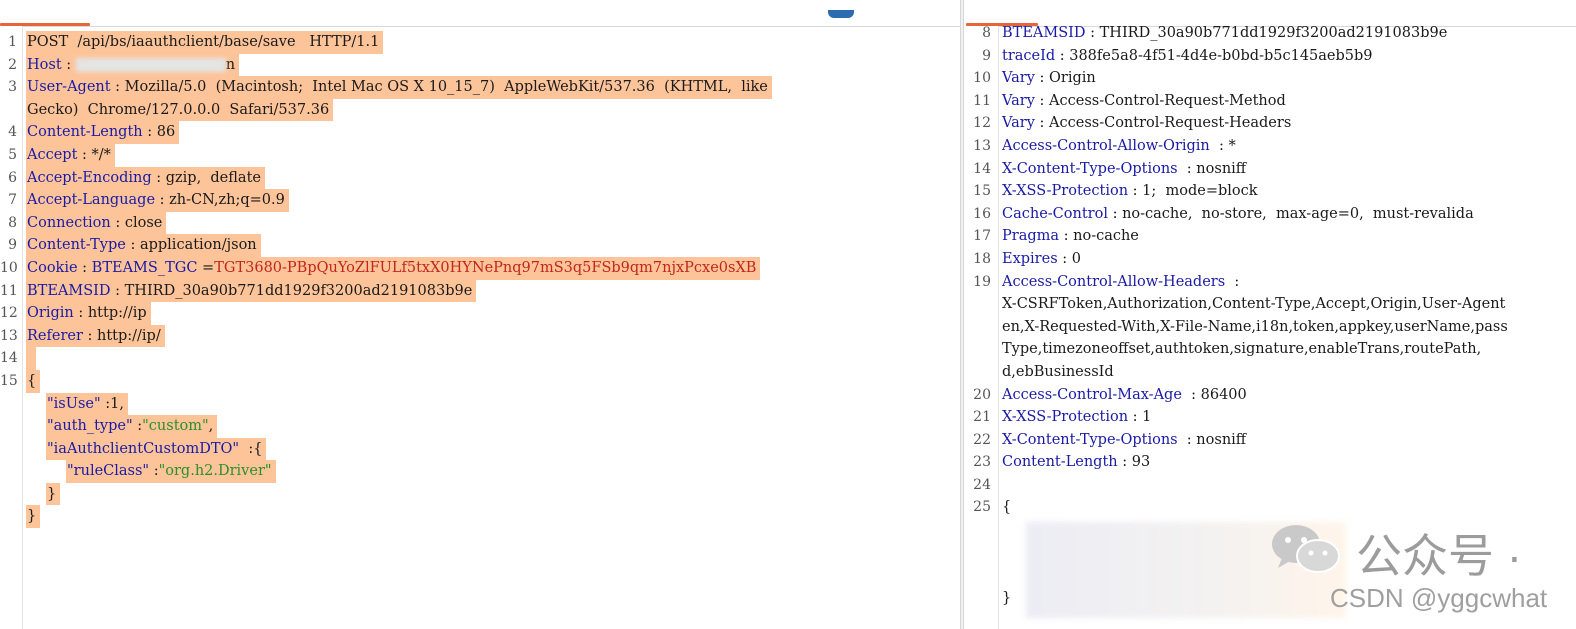 Image resolution: width=1576 pixels, height=629 pixels. Describe the element at coordinates (12, 200) in the screenshot. I see `line-number: 7` at that location.